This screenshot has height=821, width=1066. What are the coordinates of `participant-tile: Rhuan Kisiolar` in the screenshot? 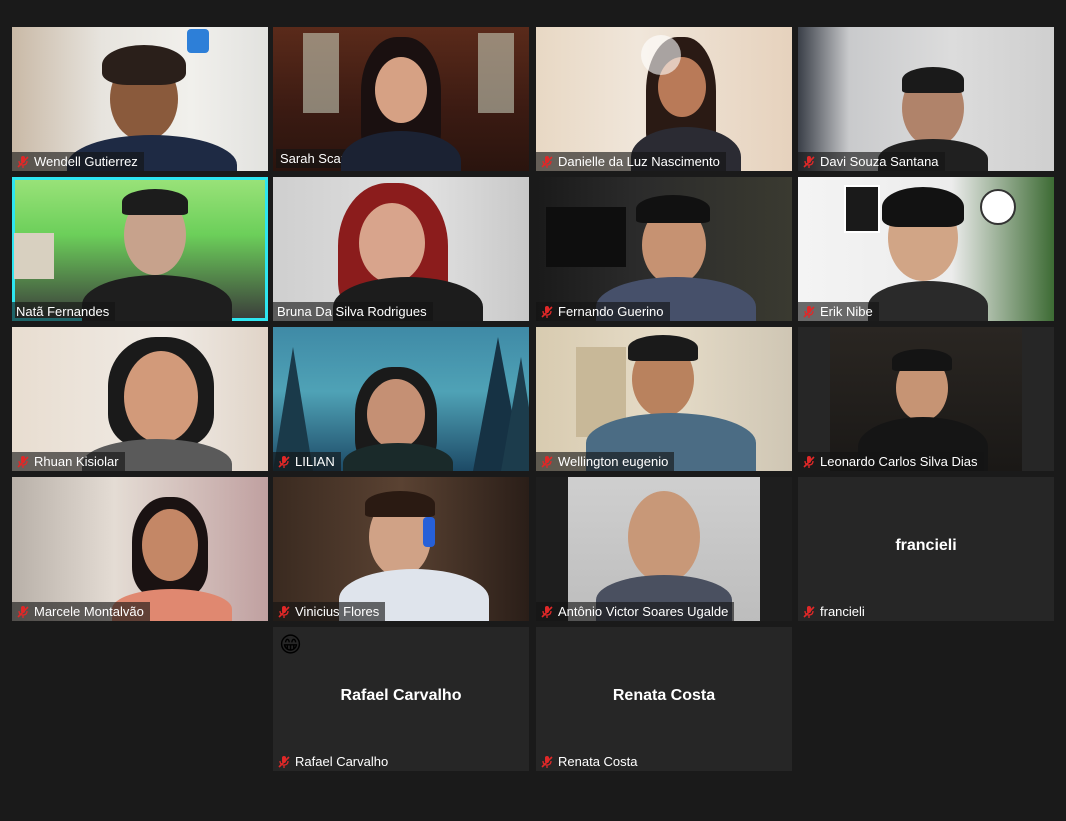 It's located at (140, 399).